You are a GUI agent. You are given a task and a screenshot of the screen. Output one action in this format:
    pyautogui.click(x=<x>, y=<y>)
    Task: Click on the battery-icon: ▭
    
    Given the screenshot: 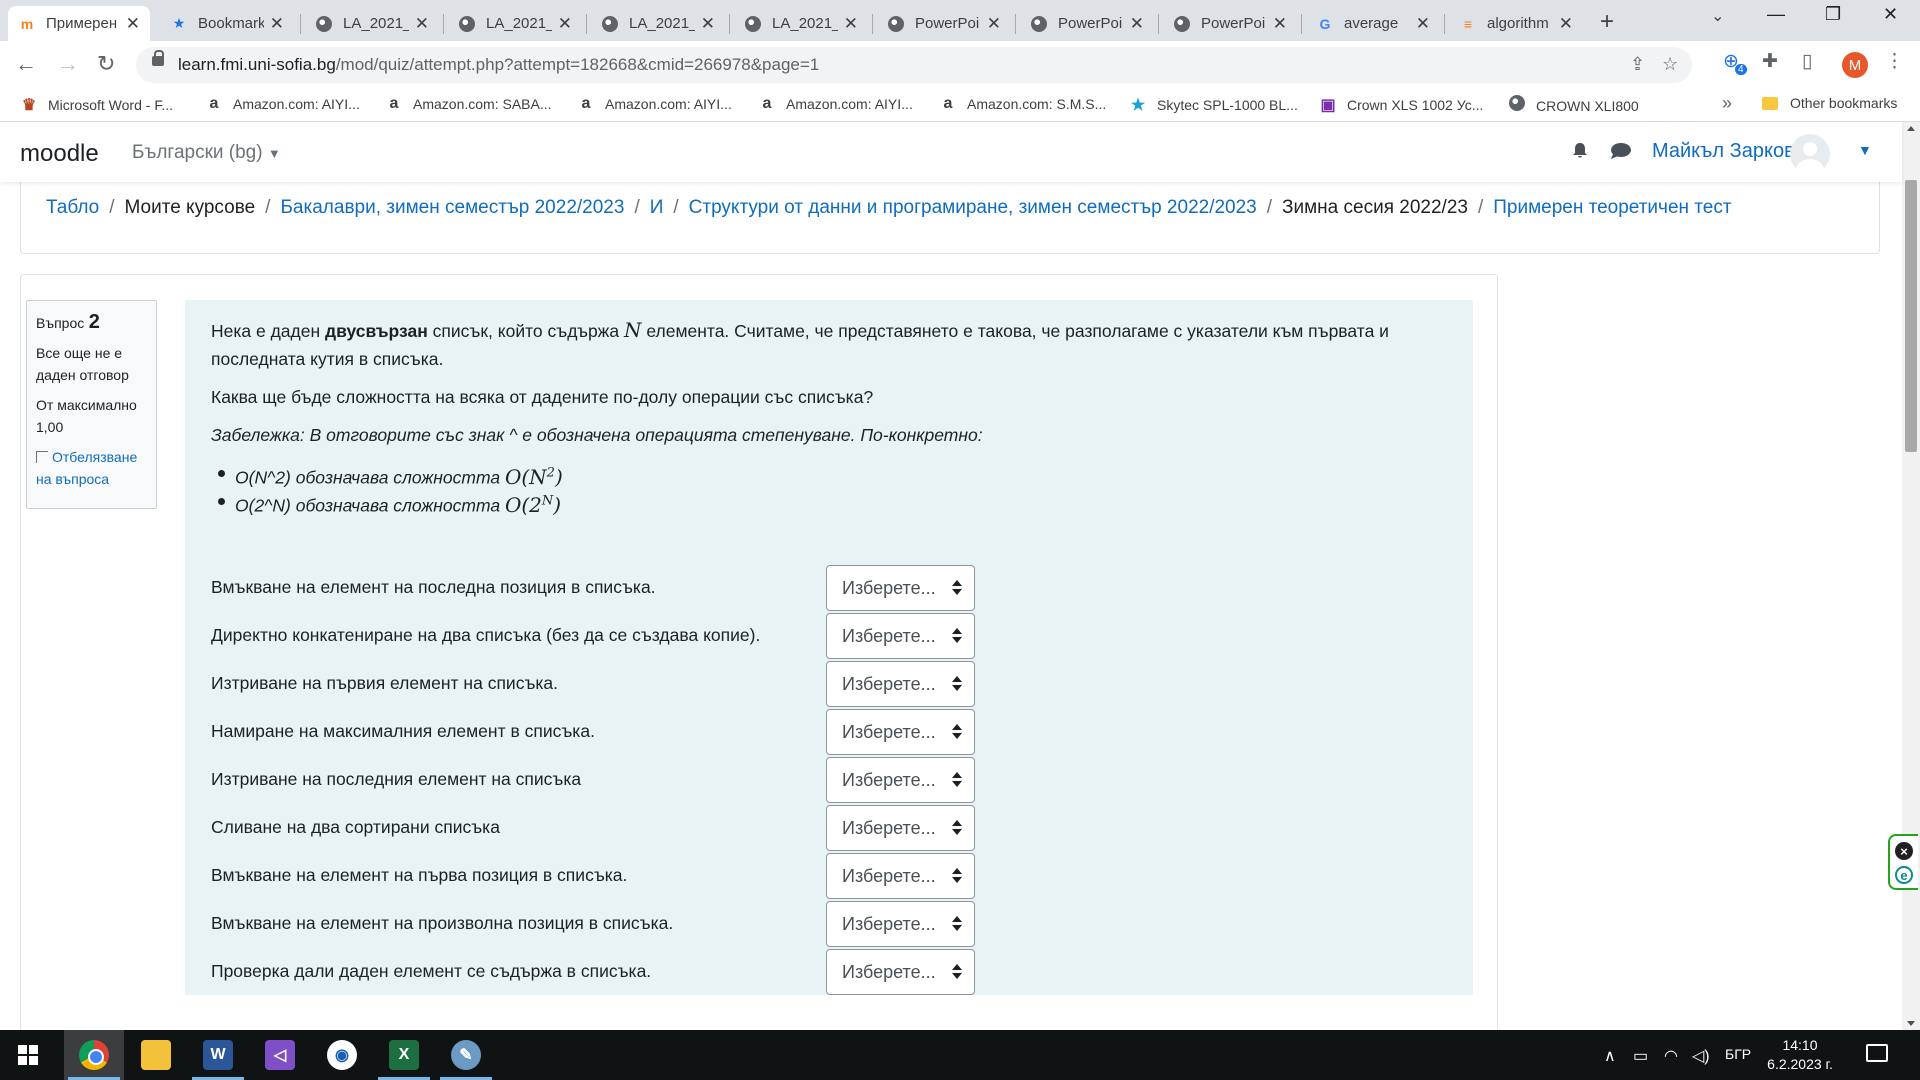 What is the action you would take?
    pyautogui.click(x=1640, y=1056)
    